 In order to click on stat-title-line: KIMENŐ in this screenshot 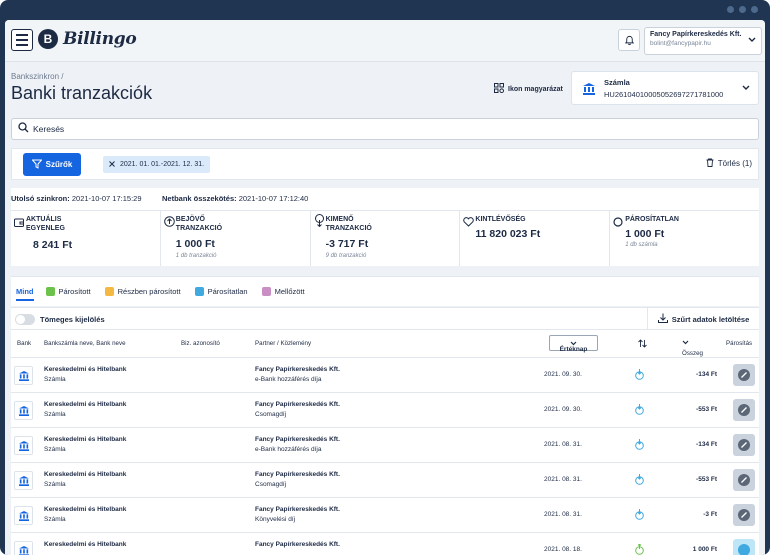, I will do `click(339, 219)`.